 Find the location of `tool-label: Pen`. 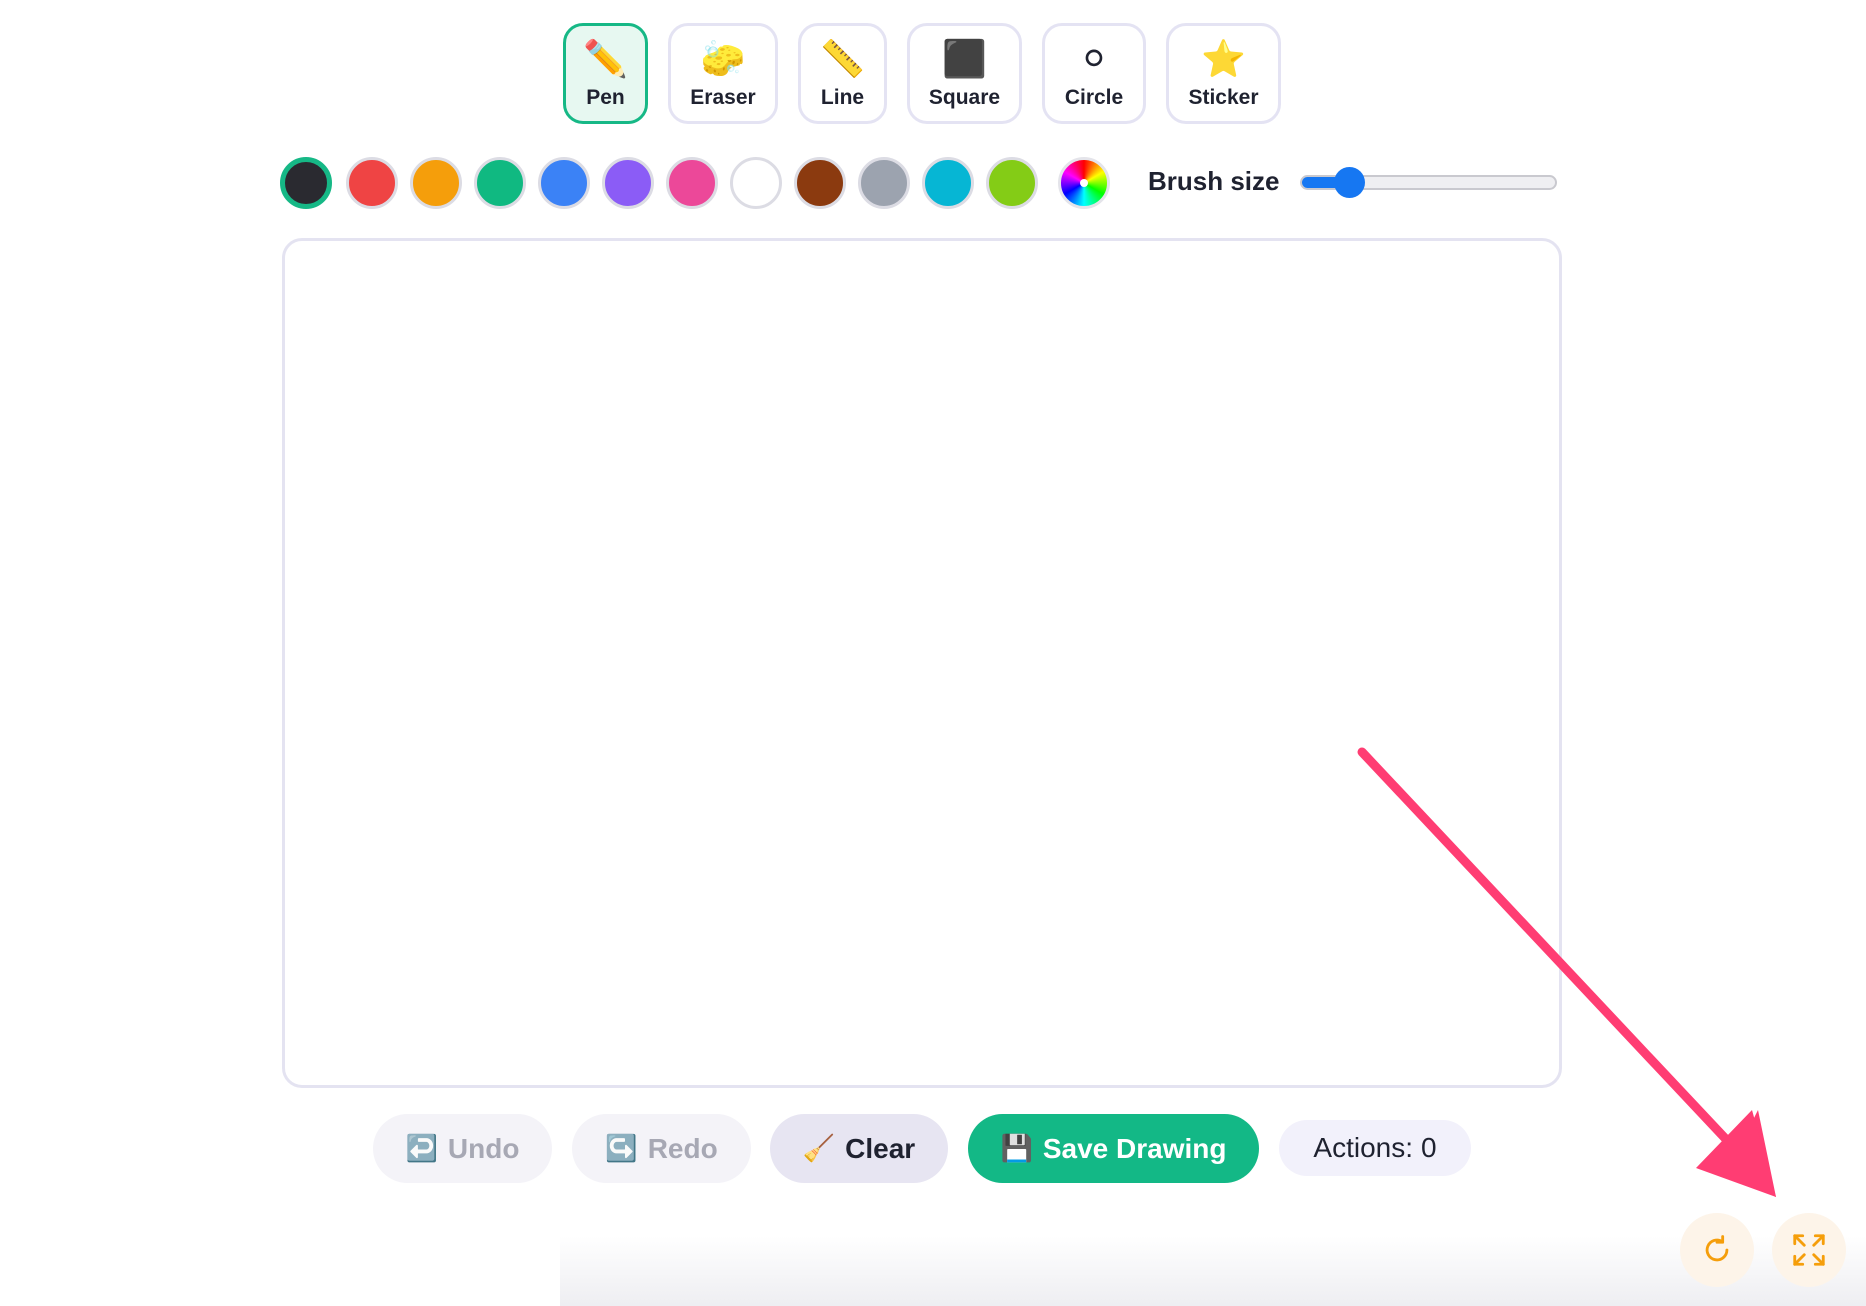

tool-label: Pen is located at coordinates (605, 97).